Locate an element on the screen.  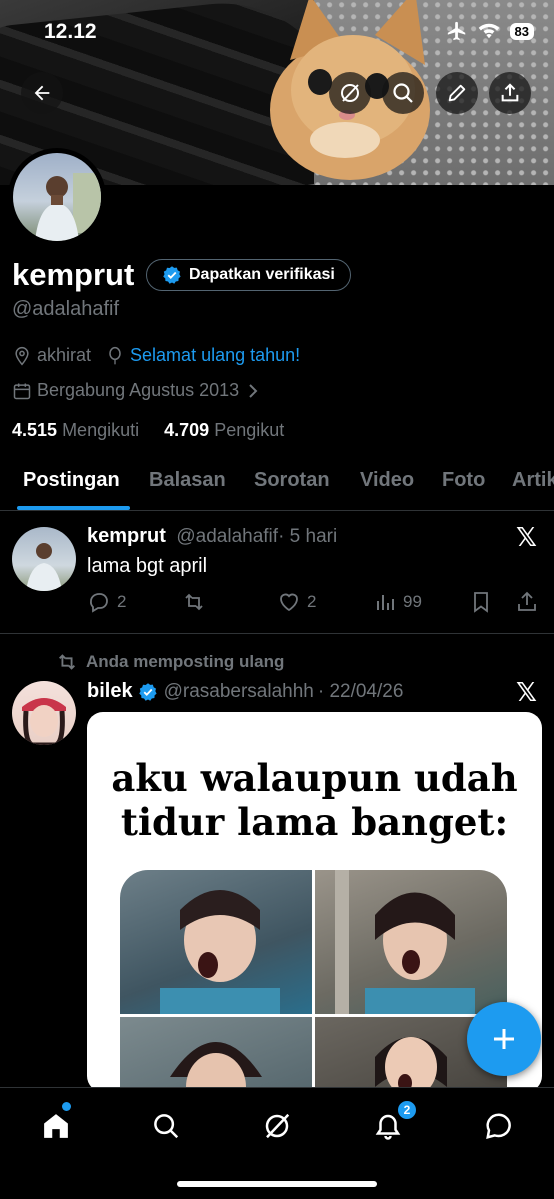
repost-indicator: Anda memposting ulang is located at coordinates (170, 662).